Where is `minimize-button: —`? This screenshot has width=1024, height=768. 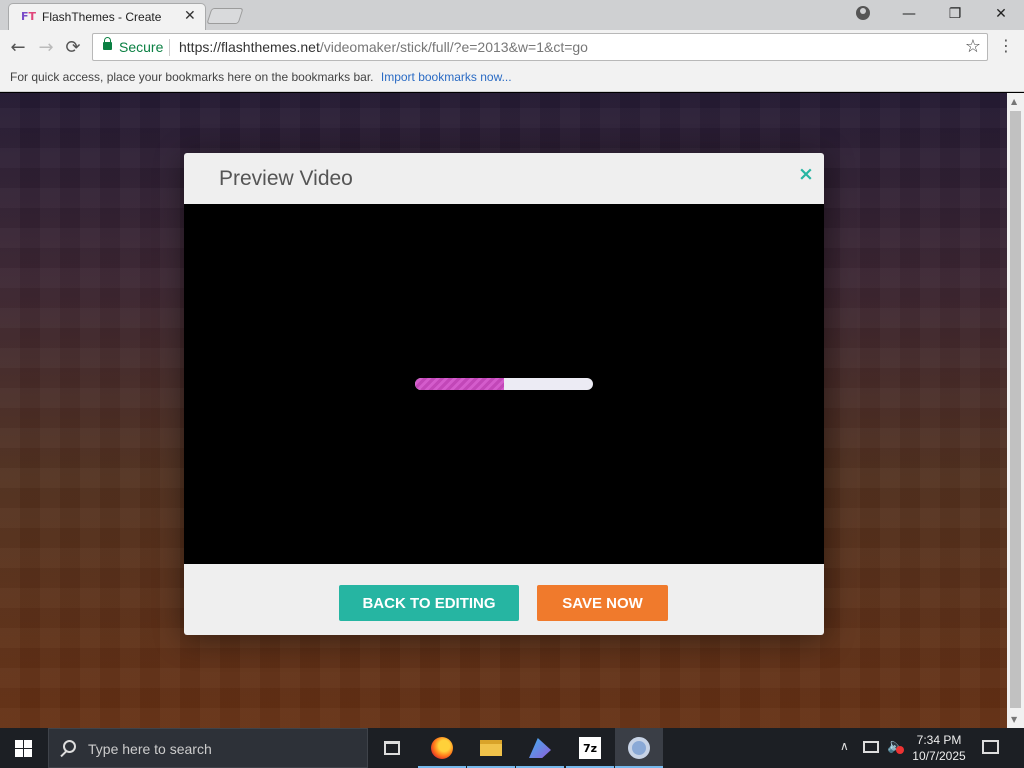
minimize-button: — is located at coordinates (909, 14).